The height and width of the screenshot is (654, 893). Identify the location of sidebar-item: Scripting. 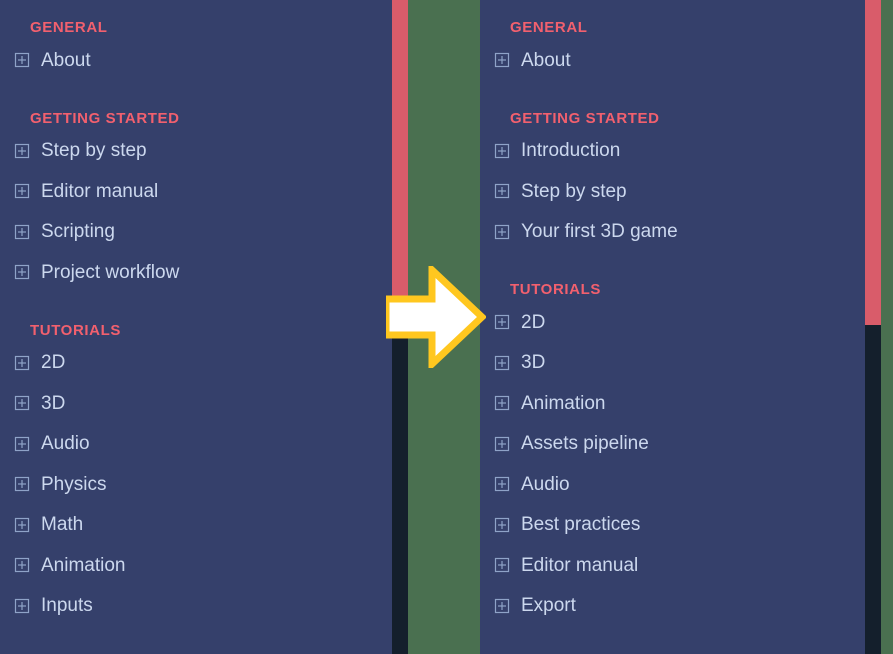
(201, 232).